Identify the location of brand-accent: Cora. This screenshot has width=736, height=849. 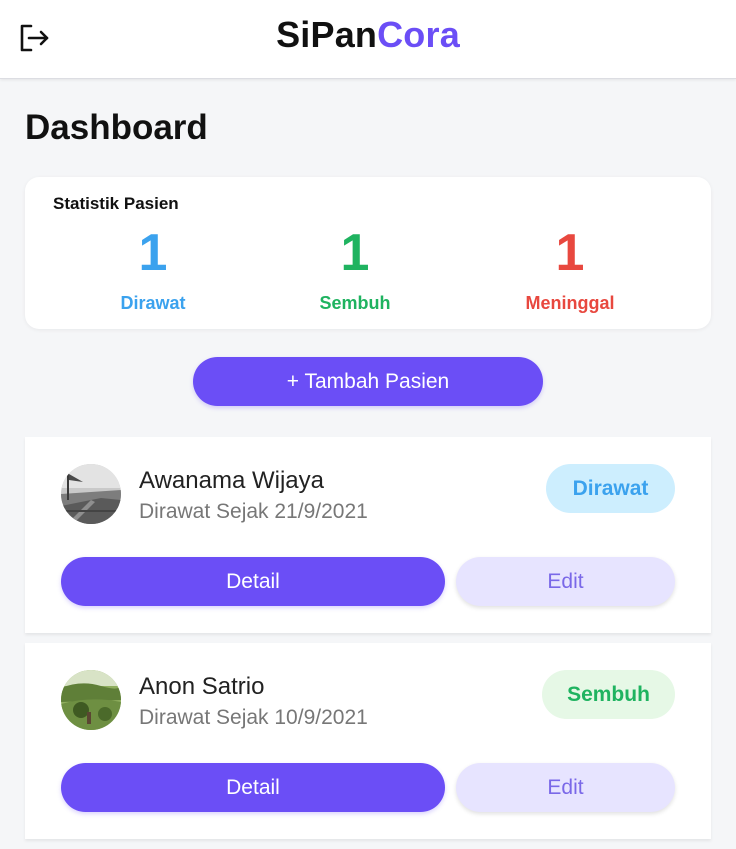
(418, 34).